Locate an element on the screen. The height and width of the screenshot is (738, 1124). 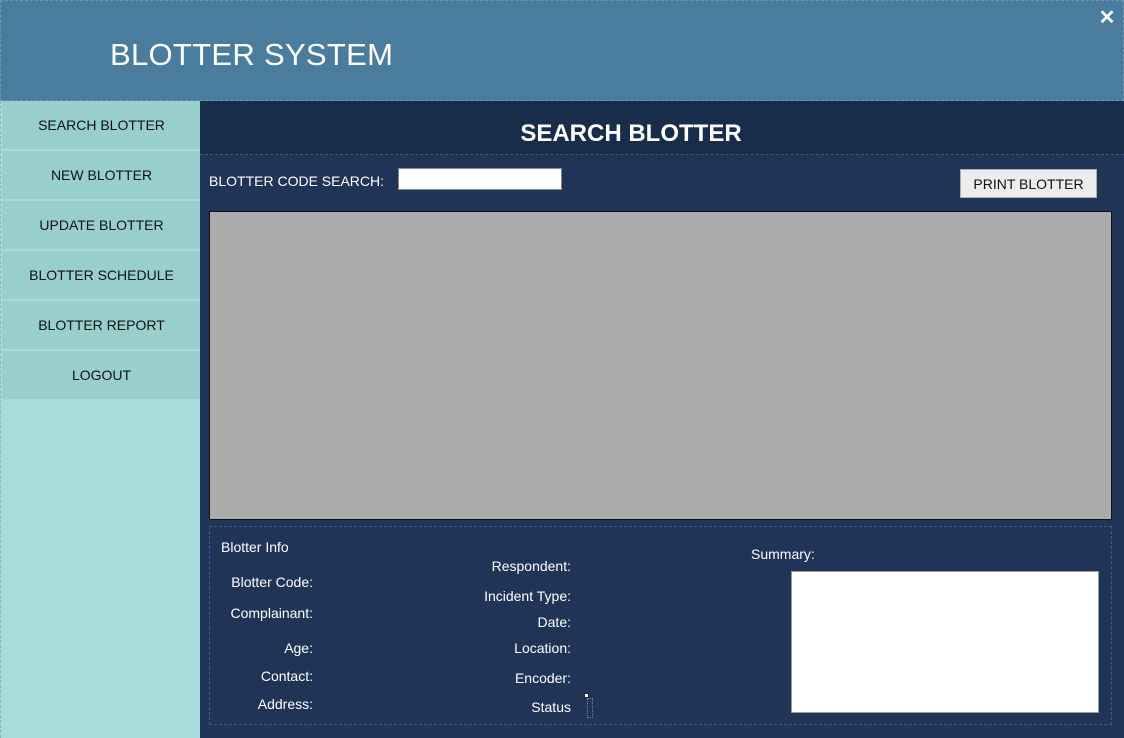
search-label: BLOTTER CODE SEARCH: is located at coordinates (297, 181).